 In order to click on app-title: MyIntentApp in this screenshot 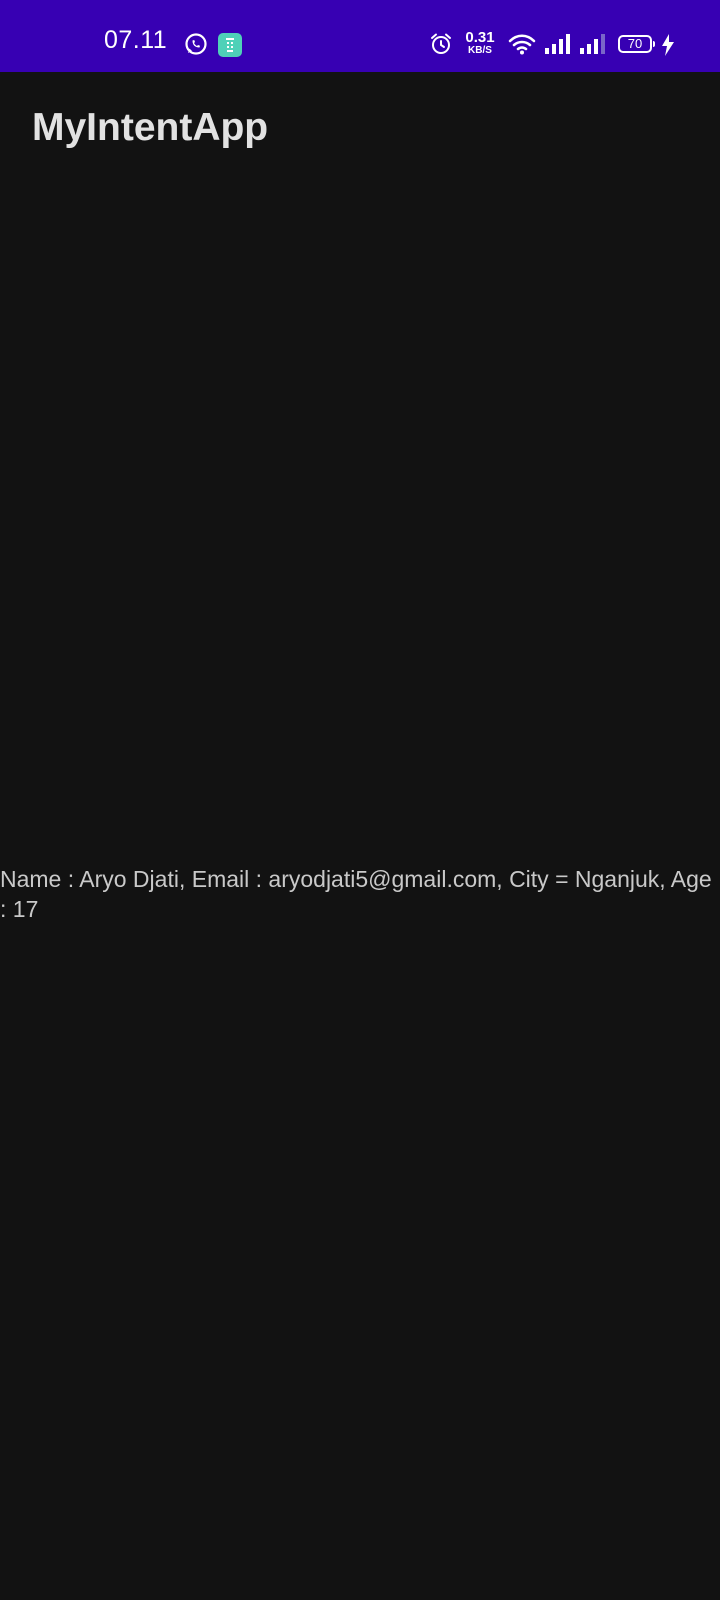, I will do `click(150, 127)`.